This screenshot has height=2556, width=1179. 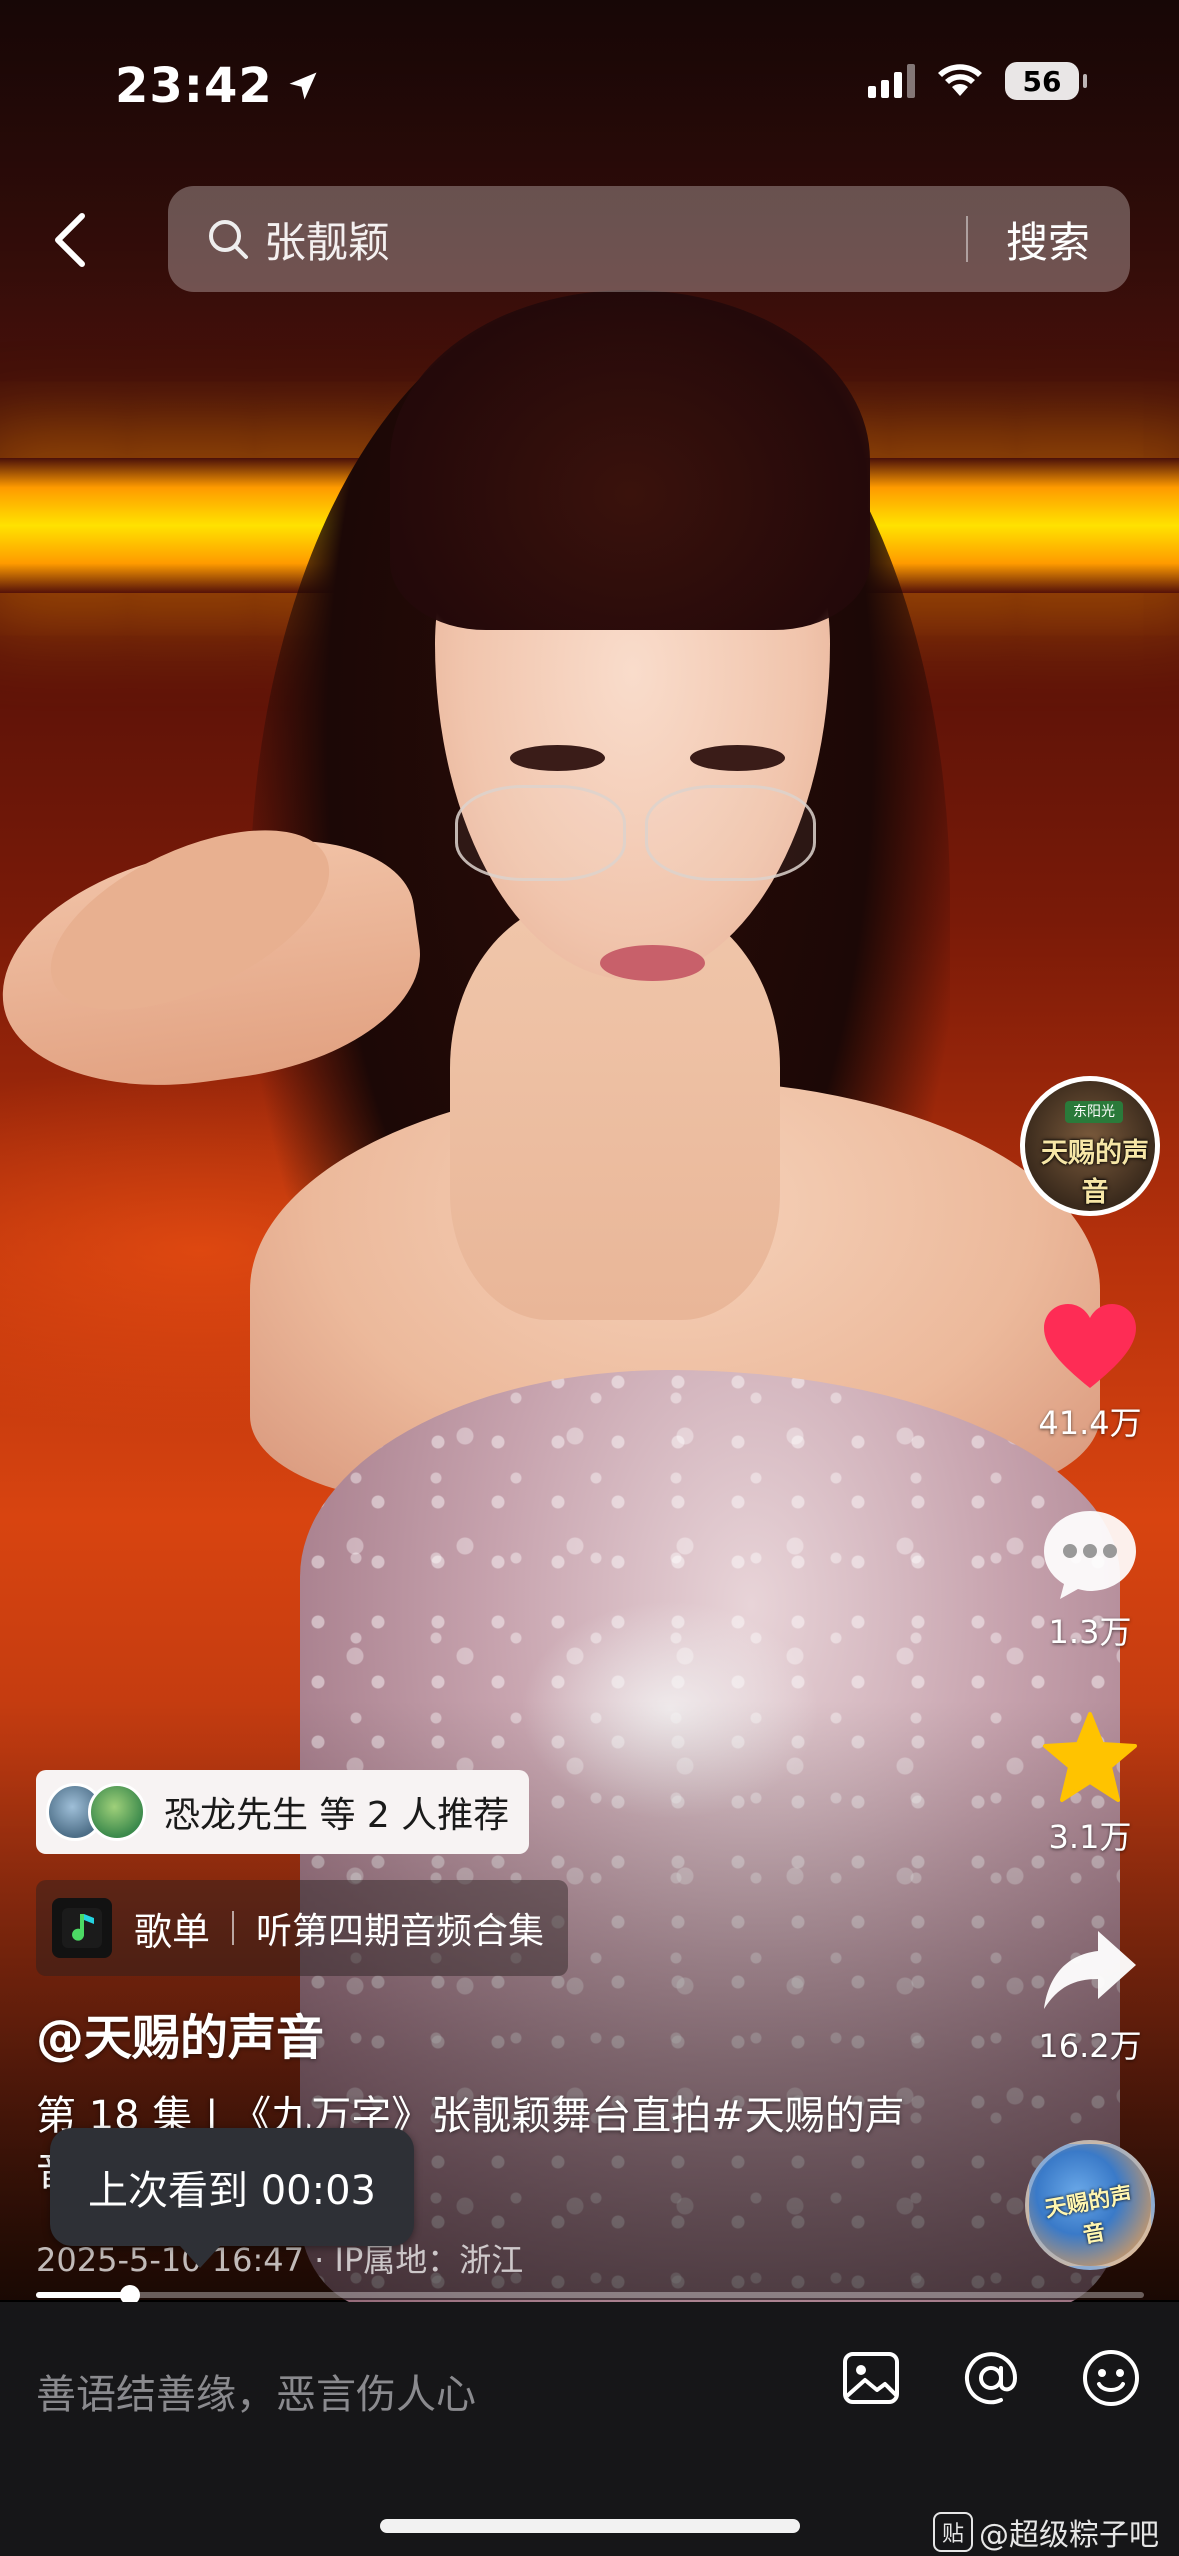 What do you see at coordinates (233, 1928) in the screenshot?
I see `playlist-separator` at bounding box center [233, 1928].